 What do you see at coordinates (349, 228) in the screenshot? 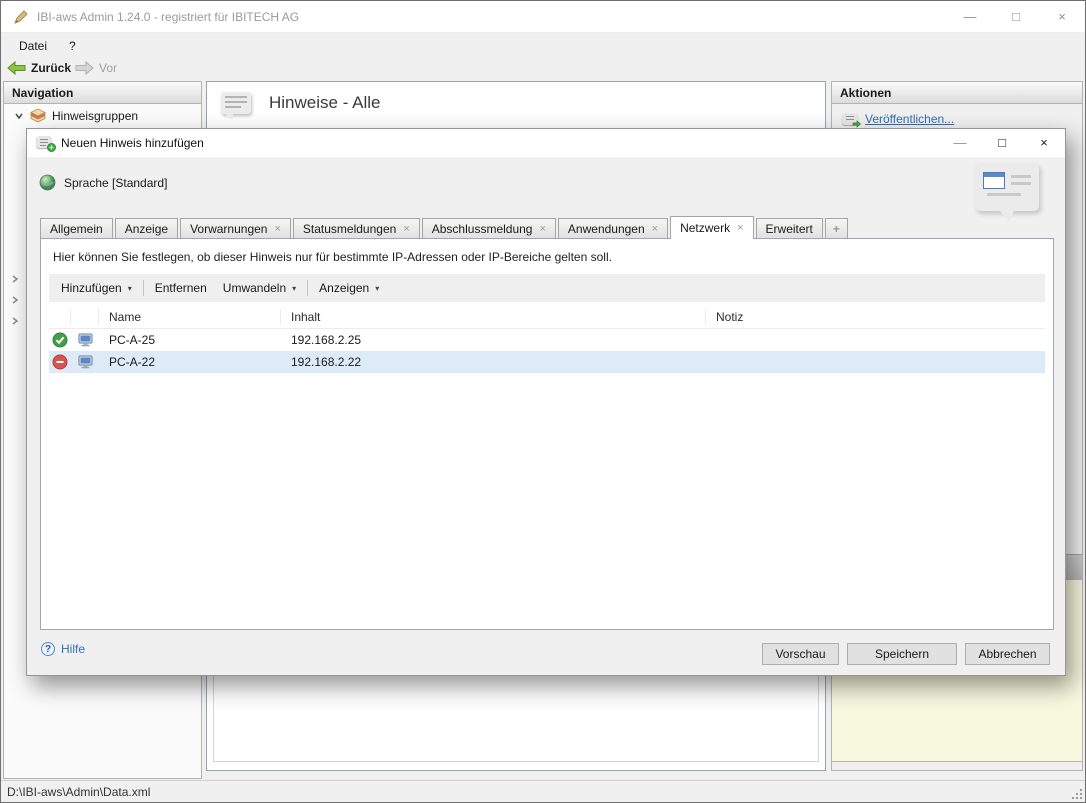
I see `tab-label: Statusmeldungen` at bounding box center [349, 228].